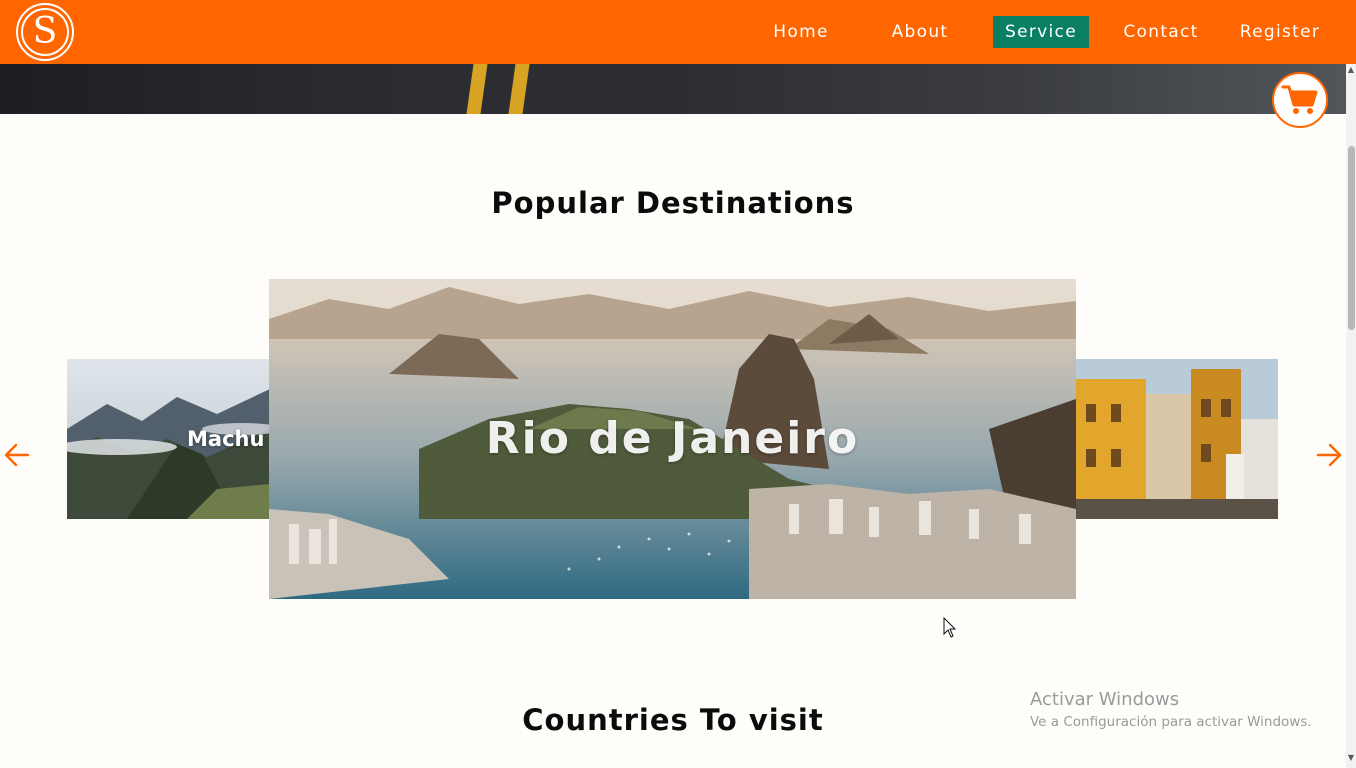 Image resolution: width=1356 pixels, height=768 pixels. I want to click on carousel-prev-button, so click(17, 455).